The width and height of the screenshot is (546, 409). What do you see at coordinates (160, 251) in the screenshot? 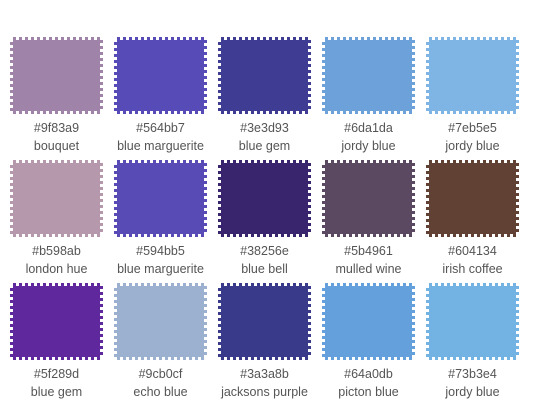
I see `color-hex-label: #594bb5` at bounding box center [160, 251].